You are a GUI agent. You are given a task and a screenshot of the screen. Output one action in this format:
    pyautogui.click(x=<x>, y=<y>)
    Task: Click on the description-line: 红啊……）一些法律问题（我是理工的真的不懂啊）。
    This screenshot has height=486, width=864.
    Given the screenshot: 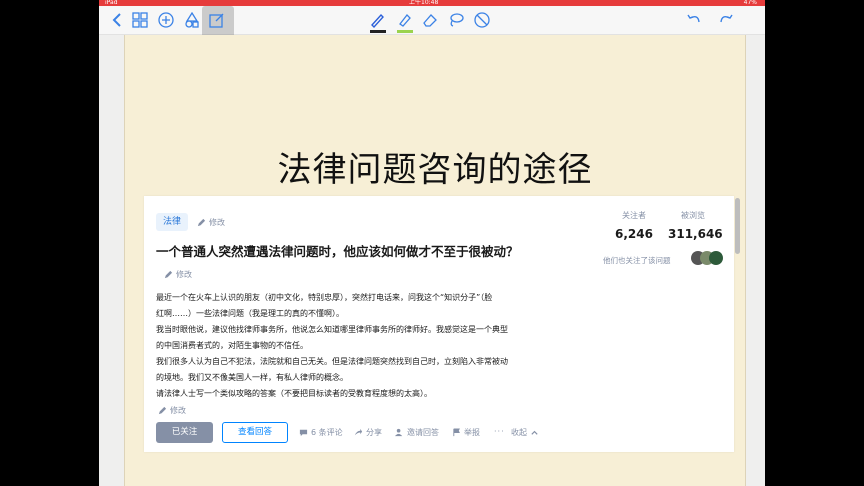 What is the action you would take?
    pyautogui.click(x=250, y=313)
    